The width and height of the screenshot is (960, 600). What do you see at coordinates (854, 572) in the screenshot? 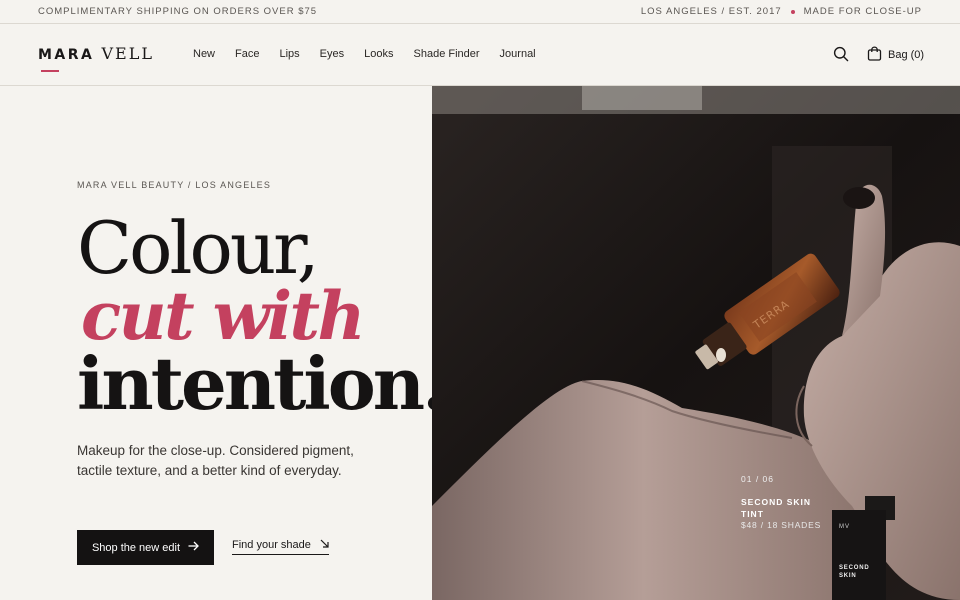
I see `product-label: SECOND SKIN` at bounding box center [854, 572].